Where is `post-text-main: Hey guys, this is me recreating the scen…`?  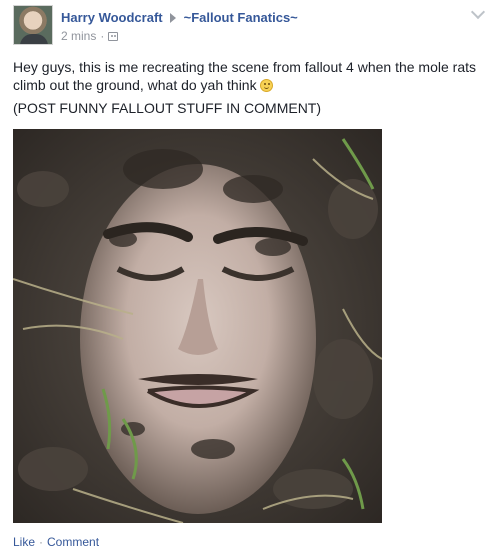 post-text-main: Hey guys, this is me recreating the scen… is located at coordinates (244, 76).